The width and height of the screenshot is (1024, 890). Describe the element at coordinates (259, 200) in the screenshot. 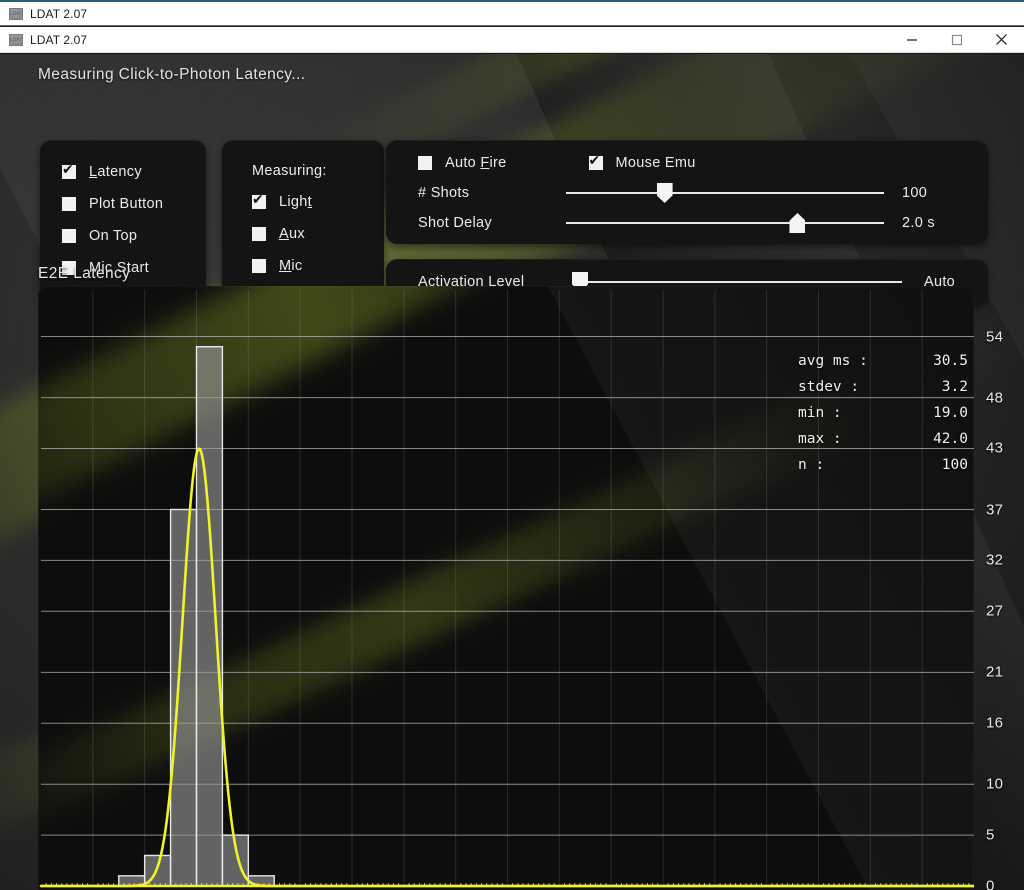

I see `checkbox-light` at that location.